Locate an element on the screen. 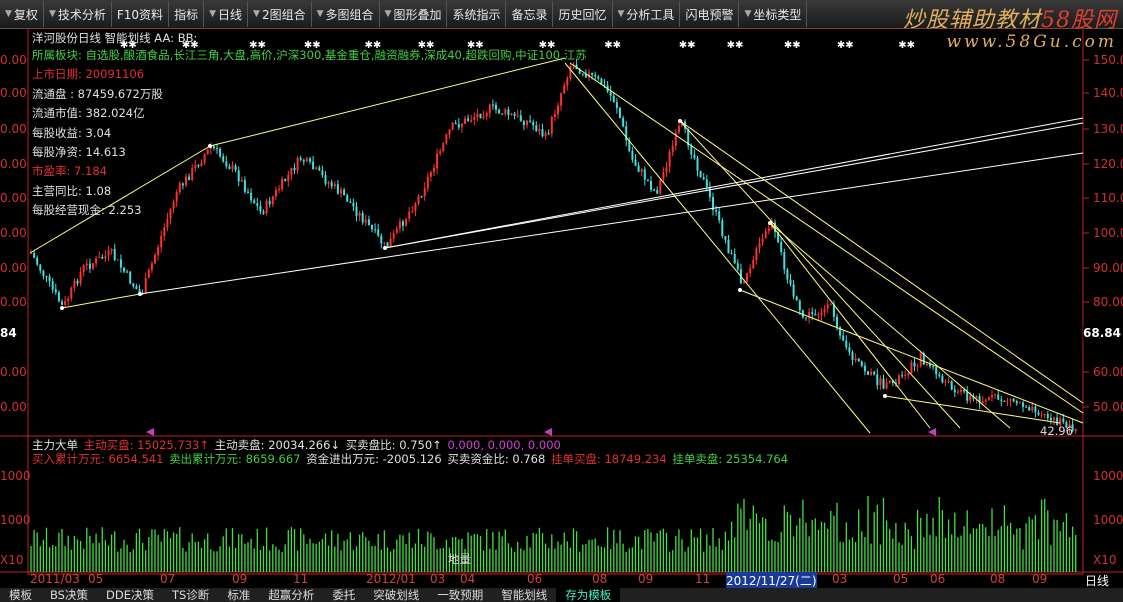  date-tick: 04 is located at coordinates (468, 579).